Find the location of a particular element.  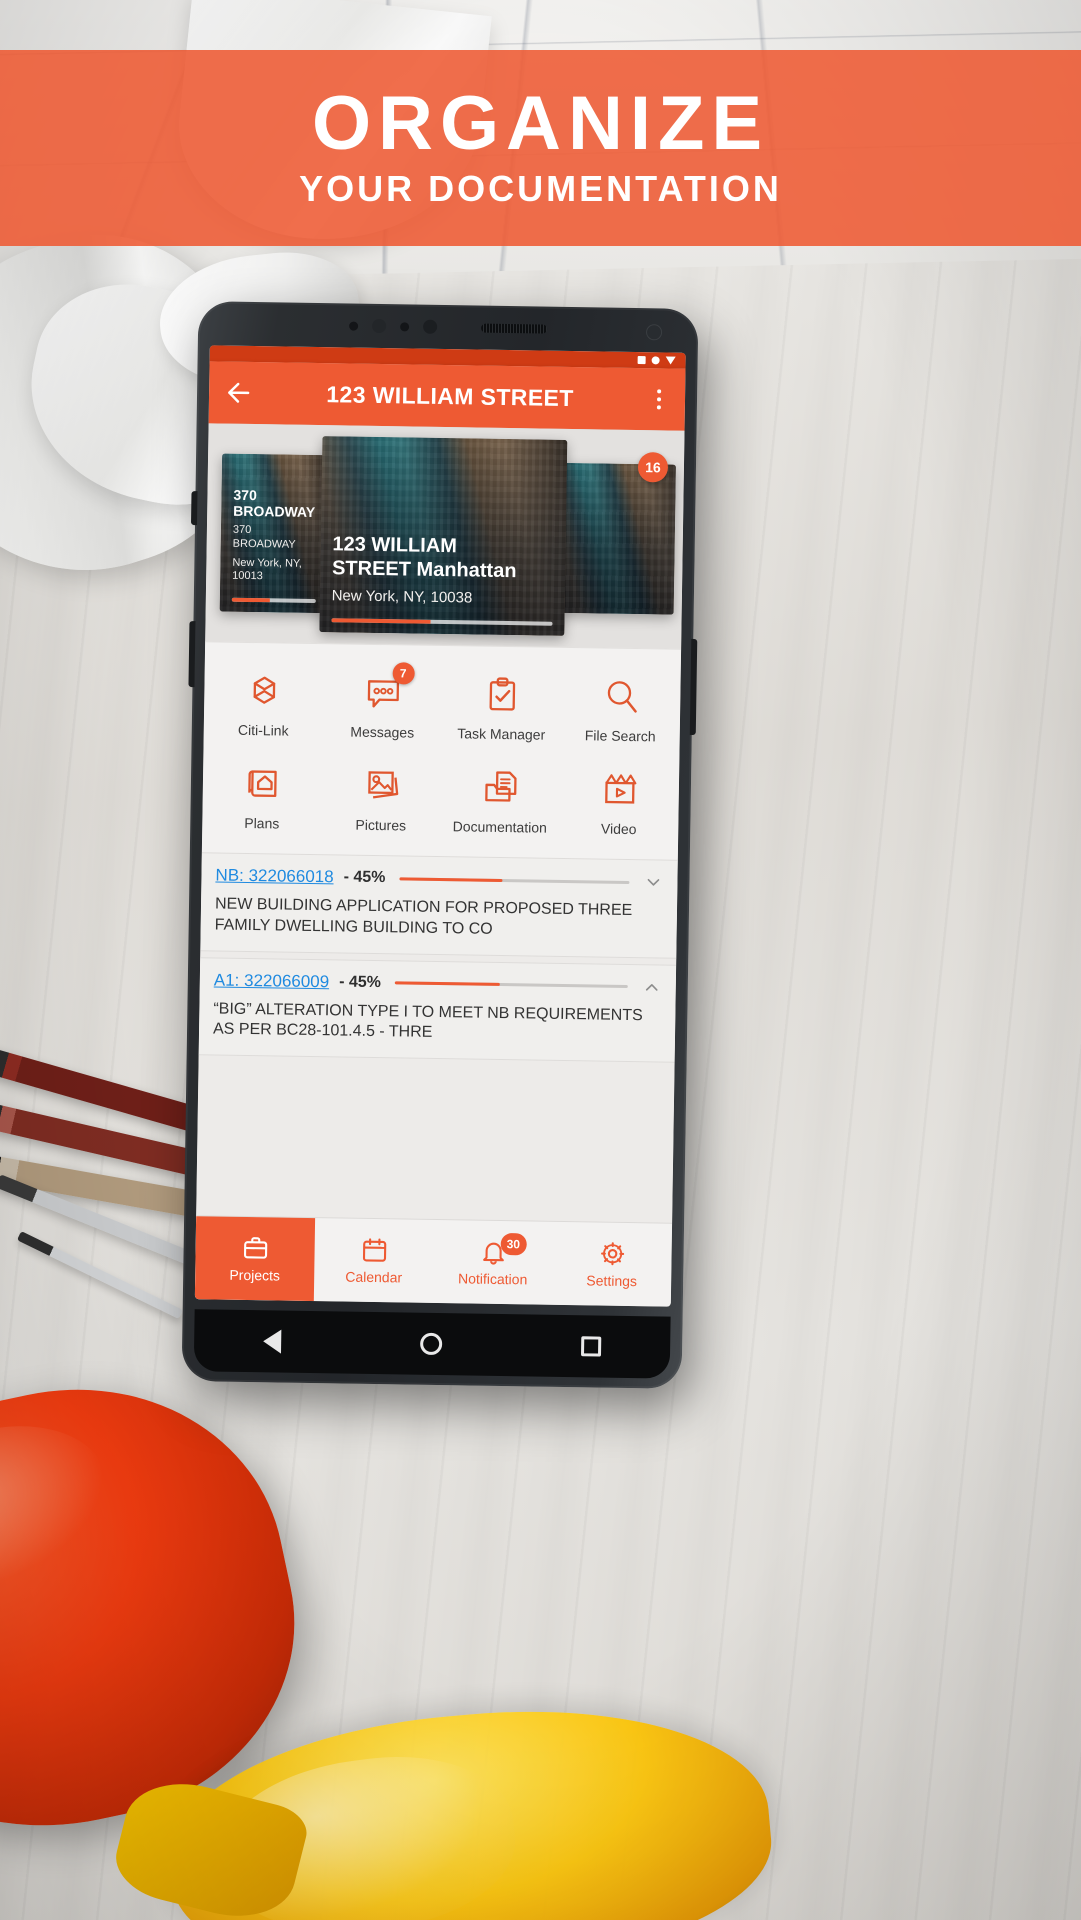

permit-header: NB: 322066018 - 45% is located at coordinates (439, 878).